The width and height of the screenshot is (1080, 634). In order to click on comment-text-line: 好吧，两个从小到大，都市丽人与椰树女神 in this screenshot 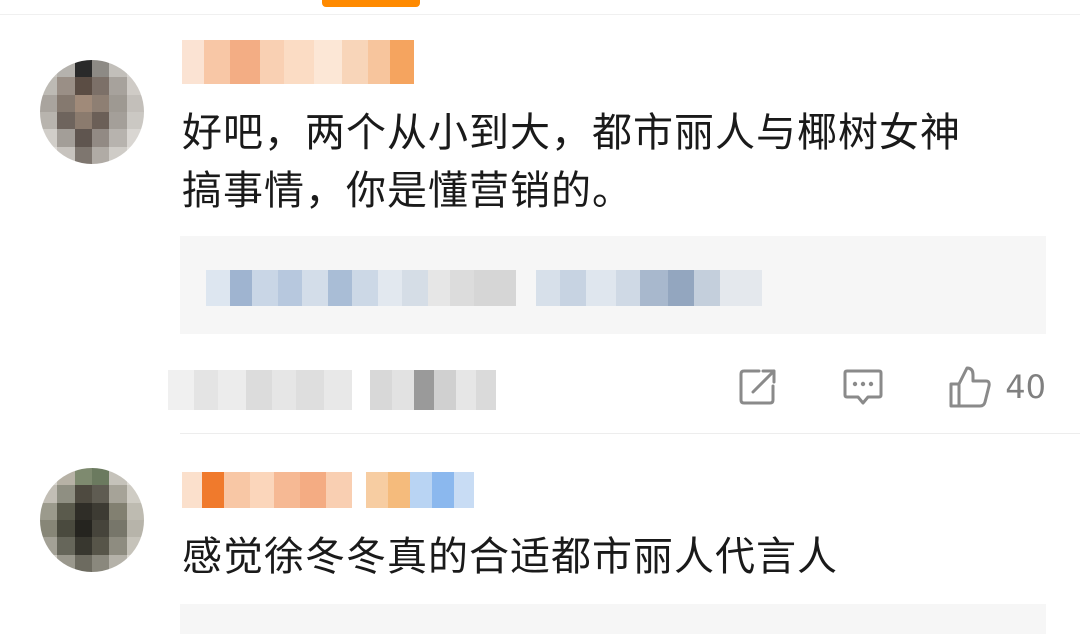, I will do `click(571, 133)`.